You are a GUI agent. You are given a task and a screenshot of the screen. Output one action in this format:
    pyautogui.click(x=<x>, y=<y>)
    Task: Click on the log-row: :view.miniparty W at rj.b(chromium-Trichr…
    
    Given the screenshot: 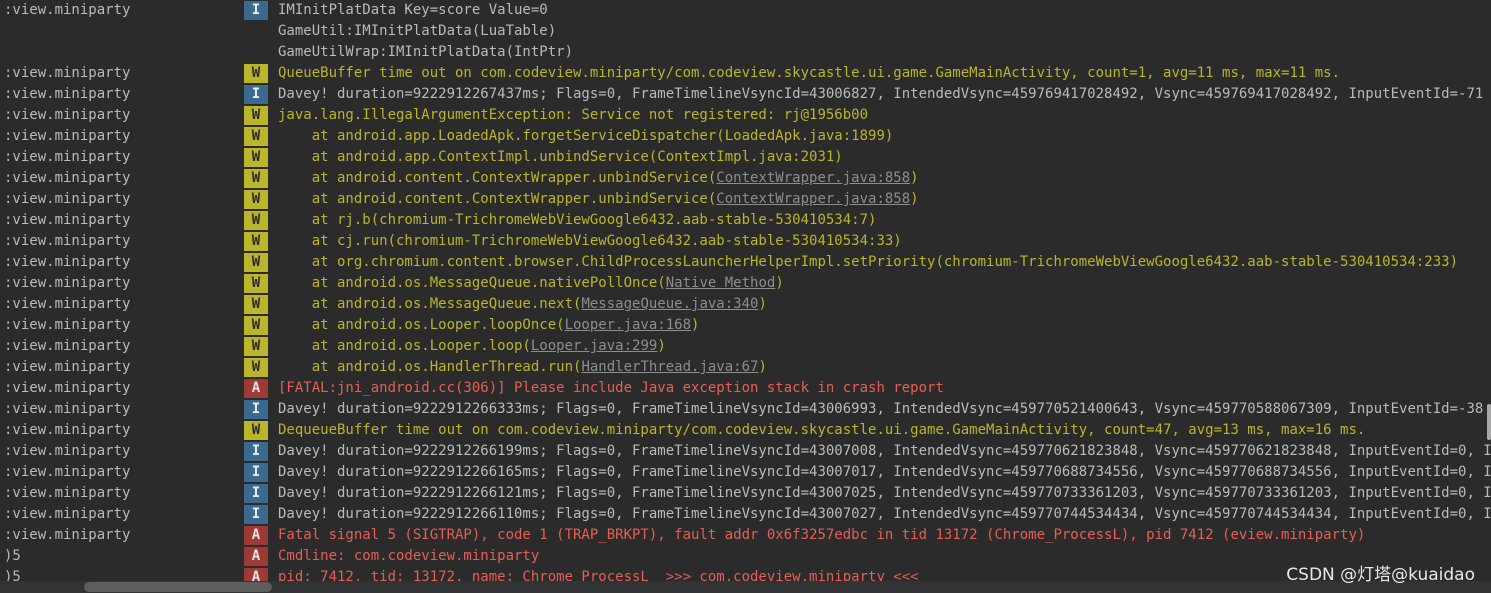 What is the action you would take?
    pyautogui.click(x=745, y=220)
    